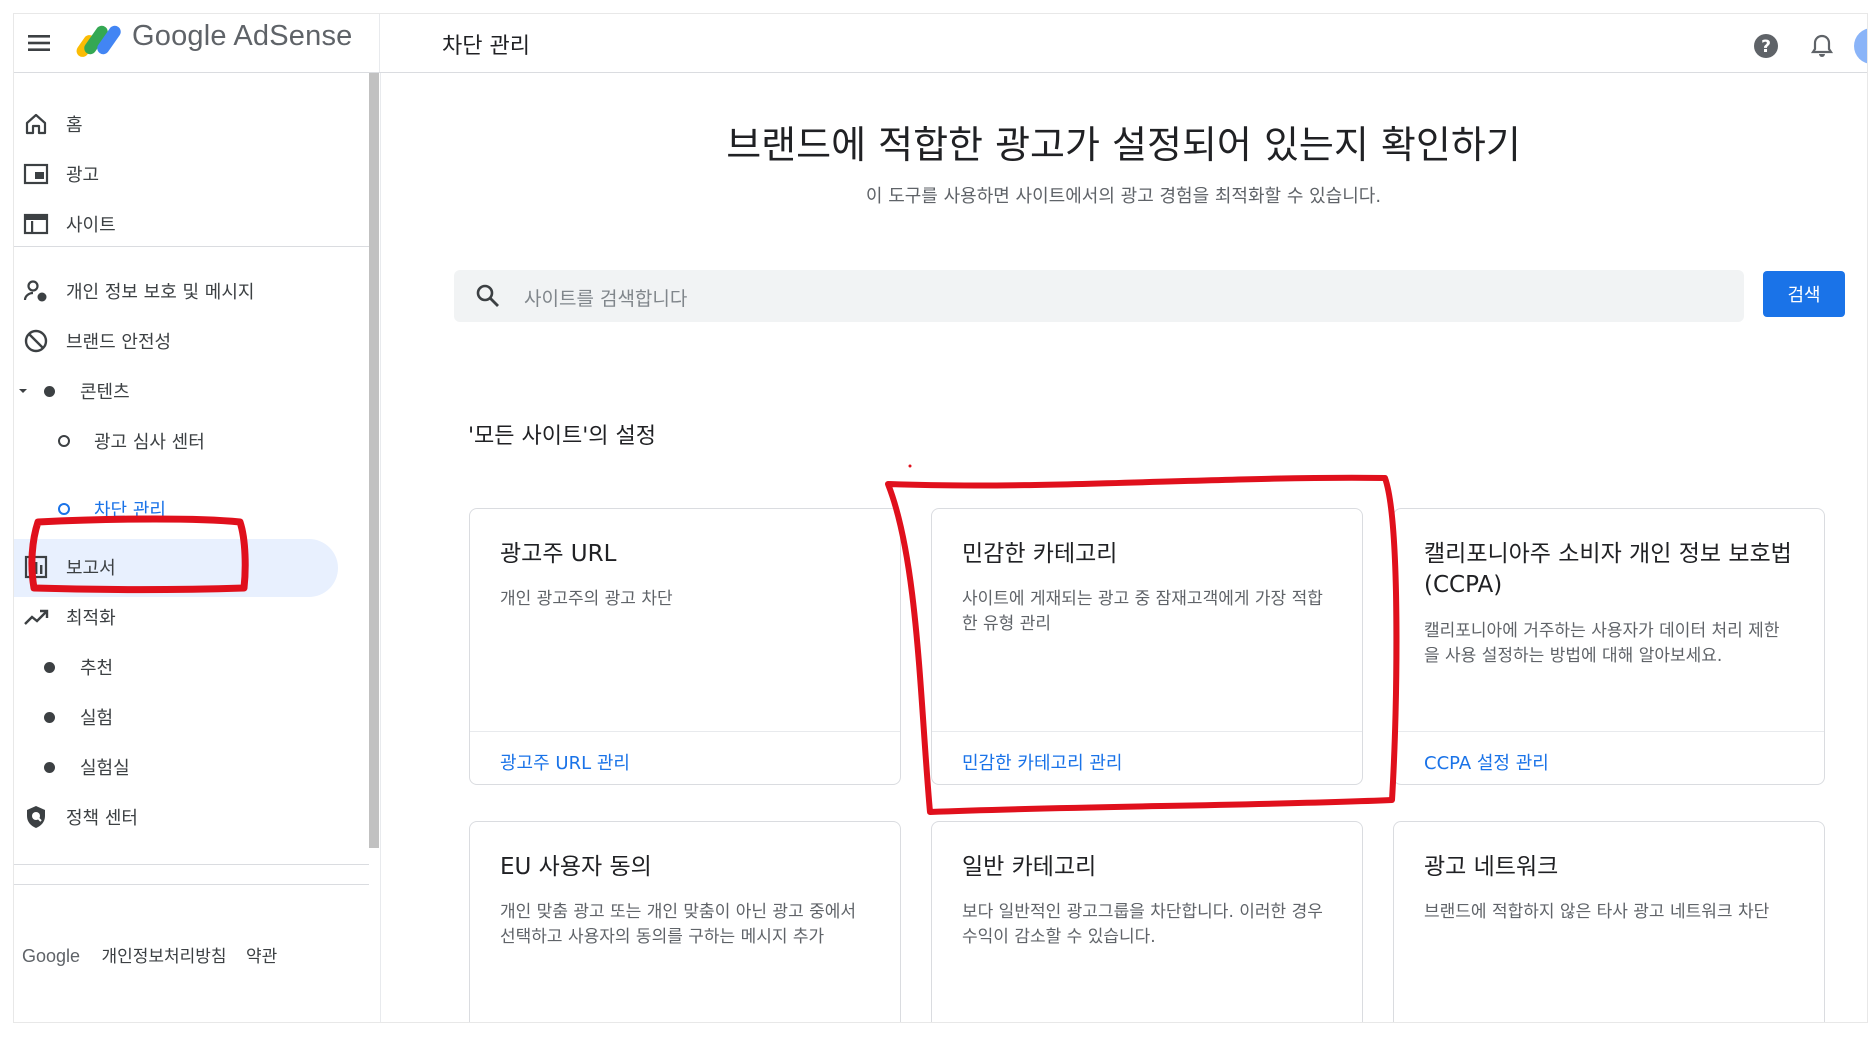 This screenshot has width=1875, height=1037. I want to click on card-description: 개인 광고주의 광고 차단, so click(586, 599).